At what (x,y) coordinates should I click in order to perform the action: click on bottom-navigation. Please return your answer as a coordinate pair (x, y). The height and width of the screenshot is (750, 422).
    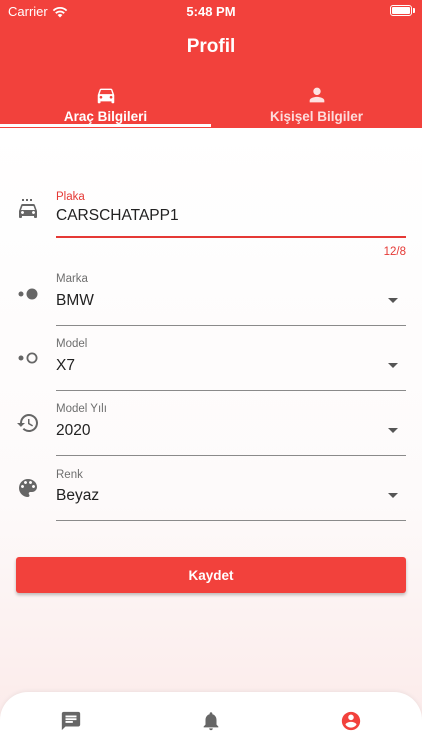
    Looking at the image, I should click on (211, 721).